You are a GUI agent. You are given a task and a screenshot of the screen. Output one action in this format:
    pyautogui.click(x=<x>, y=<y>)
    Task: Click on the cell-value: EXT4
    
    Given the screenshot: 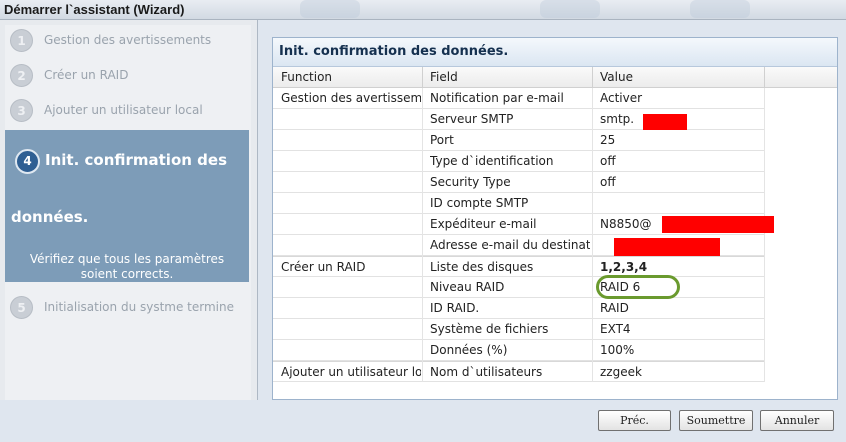 What is the action you would take?
    pyautogui.click(x=615, y=329)
    